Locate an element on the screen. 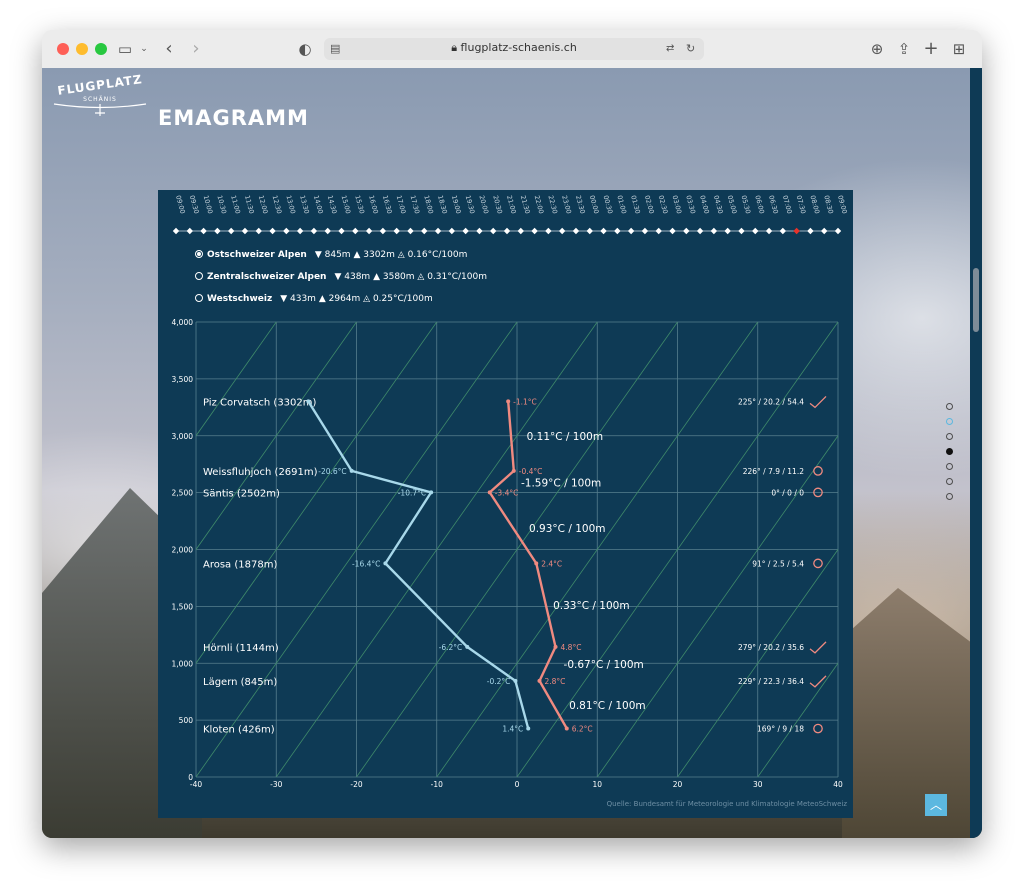 The width and height of the screenshot is (1024, 895). forward-arrow-icon: › is located at coordinates (196, 49).